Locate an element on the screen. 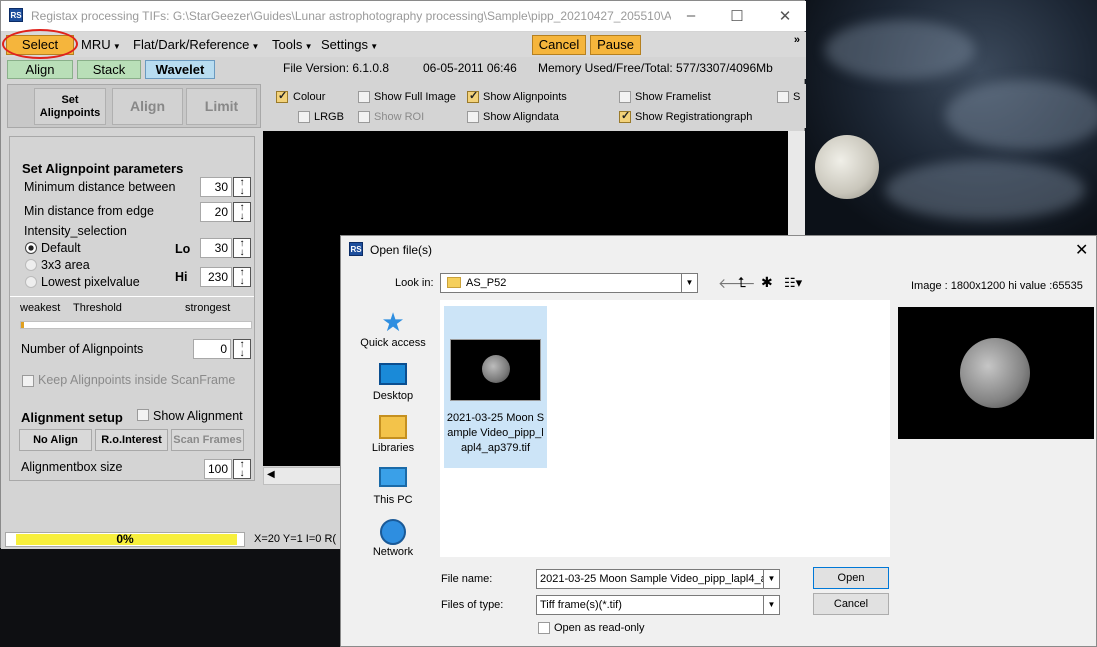 The height and width of the screenshot is (647, 1097). alignmentbox-size-input: 100 is located at coordinates (218, 469).